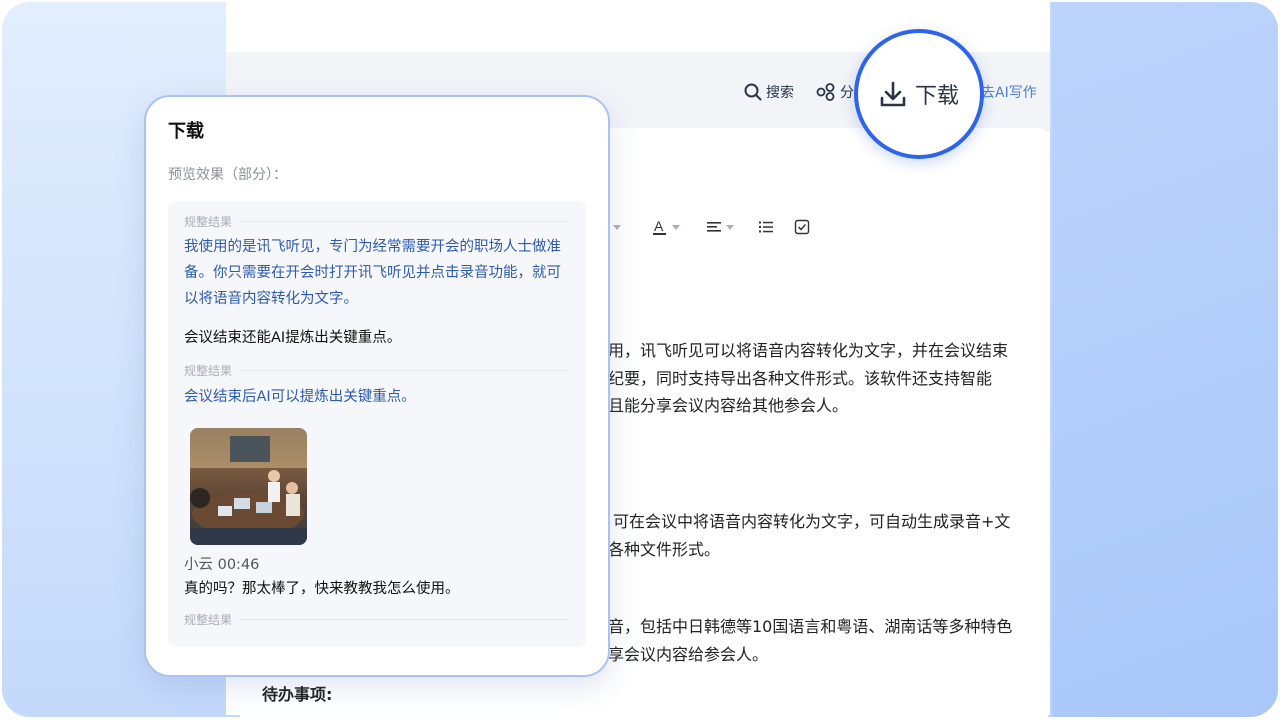  I want to click on raw-text: 会议结束还能AI提炼出关键重点。, so click(293, 338).